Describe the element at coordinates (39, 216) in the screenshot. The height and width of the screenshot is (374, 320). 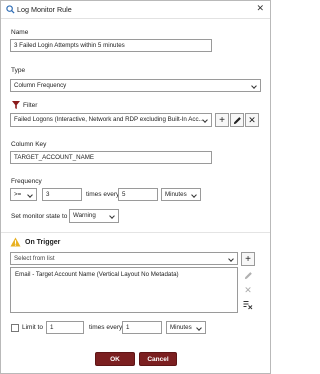
I see `monitor-state-label: Set monitor state to` at that location.